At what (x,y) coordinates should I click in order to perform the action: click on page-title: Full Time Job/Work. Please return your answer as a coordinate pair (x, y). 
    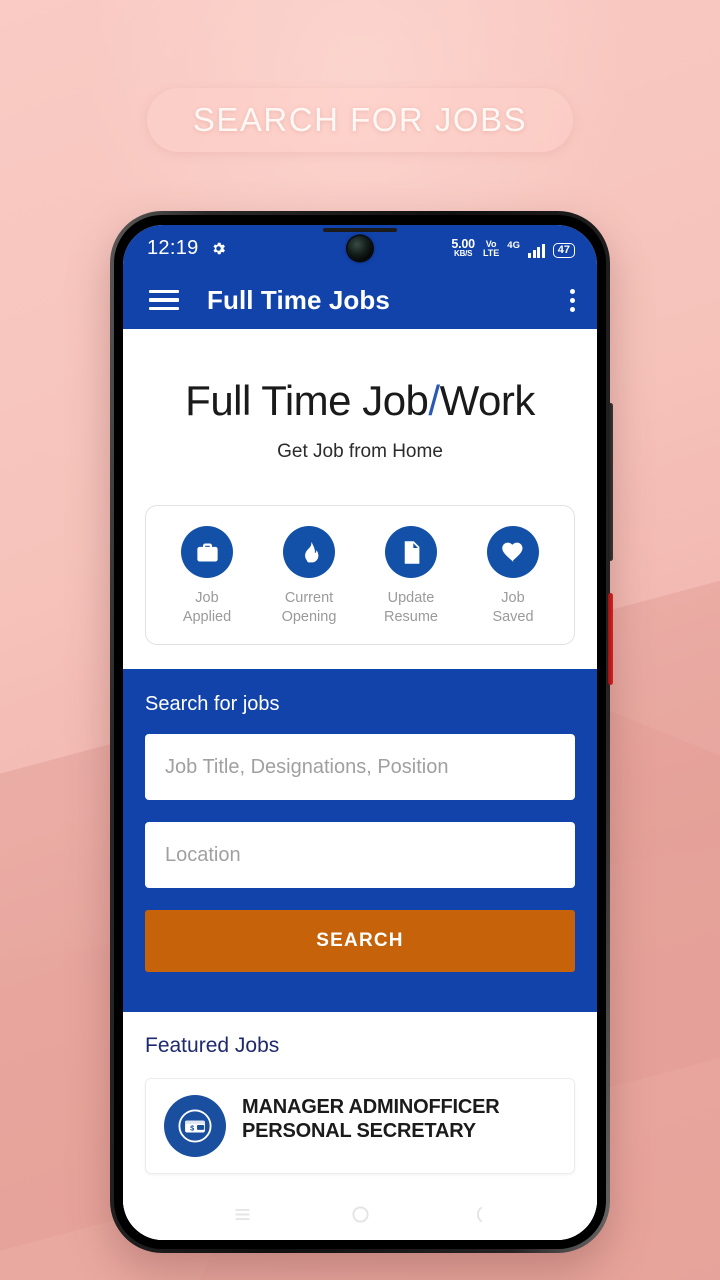
    Looking at the image, I should click on (360, 401).